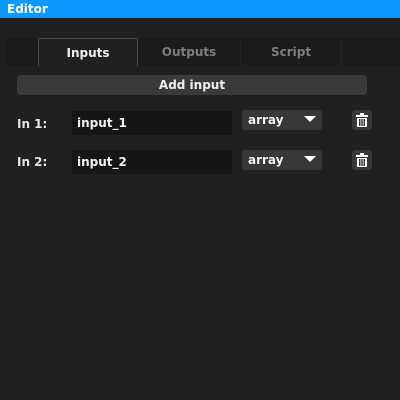  What do you see at coordinates (192, 85) in the screenshot?
I see `add-input-button: Add input` at bounding box center [192, 85].